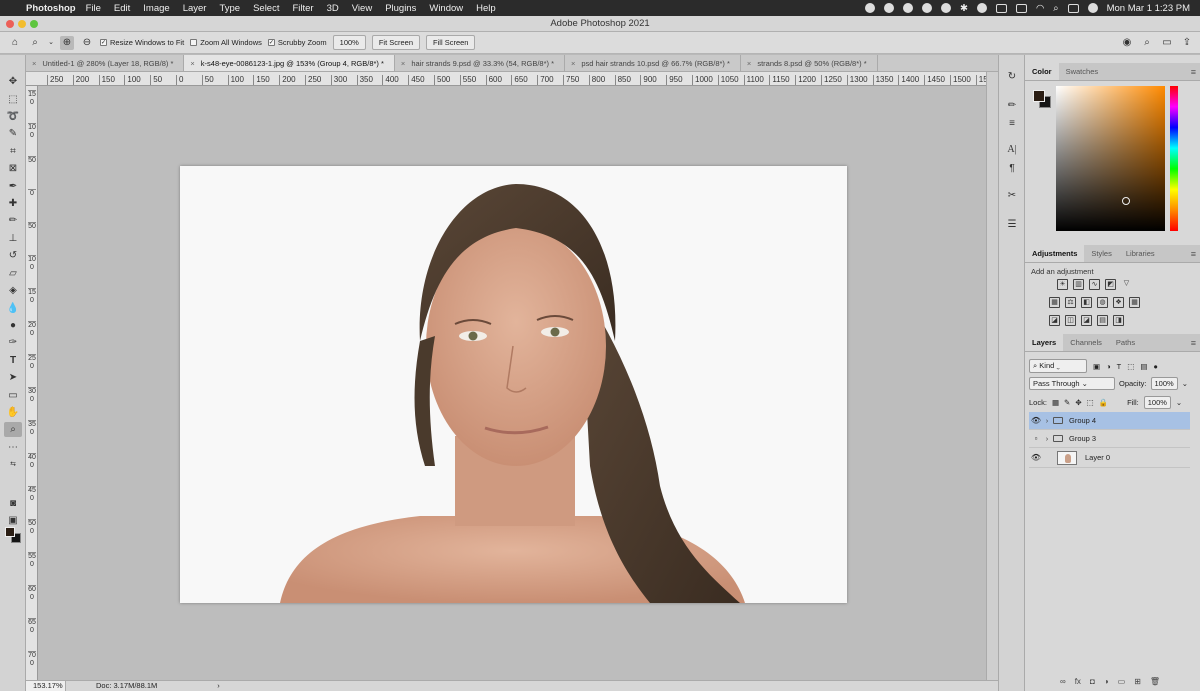  Describe the element at coordinates (13, 220) in the screenshot. I see `brush-tool-icon: ✏` at that location.